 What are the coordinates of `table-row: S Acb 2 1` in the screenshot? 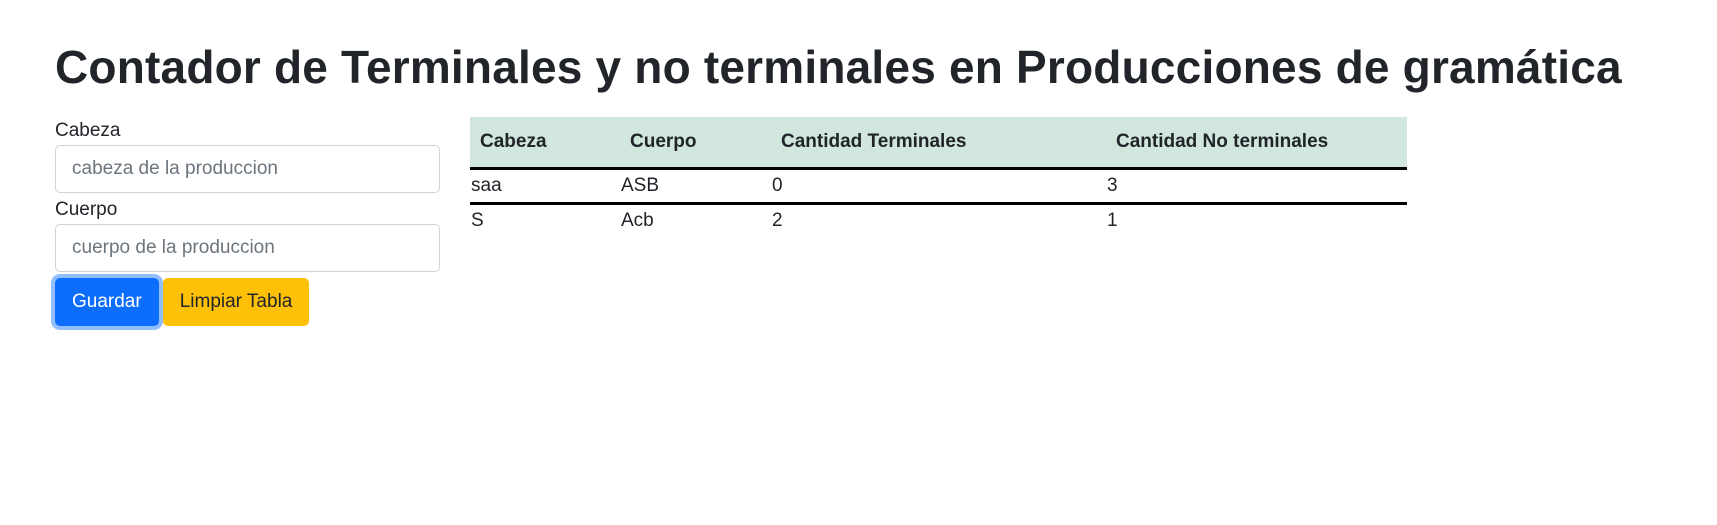 It's located at (938, 221).